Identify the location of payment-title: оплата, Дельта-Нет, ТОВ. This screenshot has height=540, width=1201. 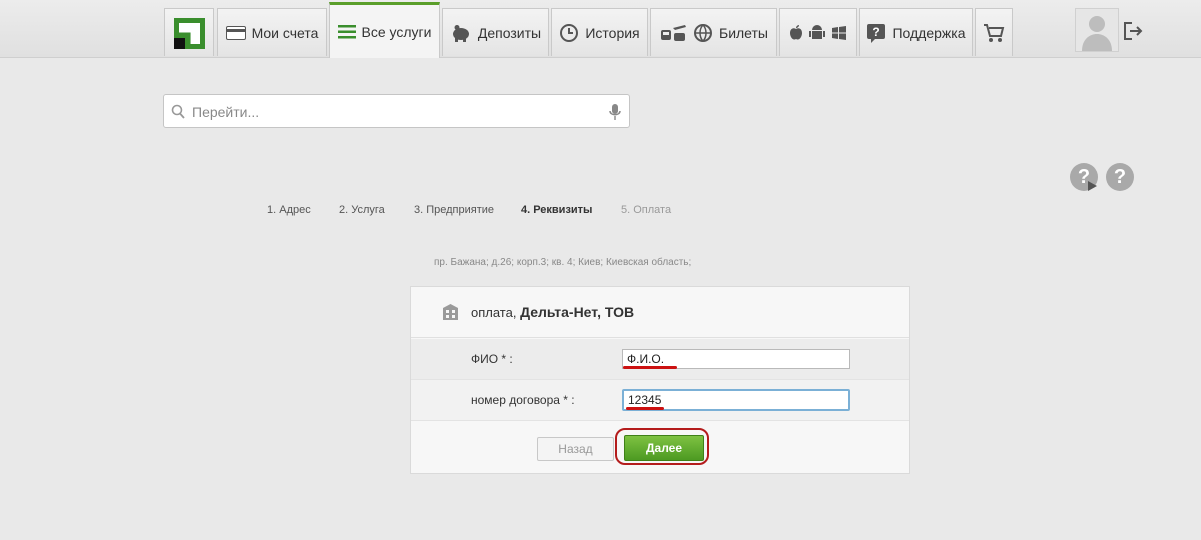
(552, 312).